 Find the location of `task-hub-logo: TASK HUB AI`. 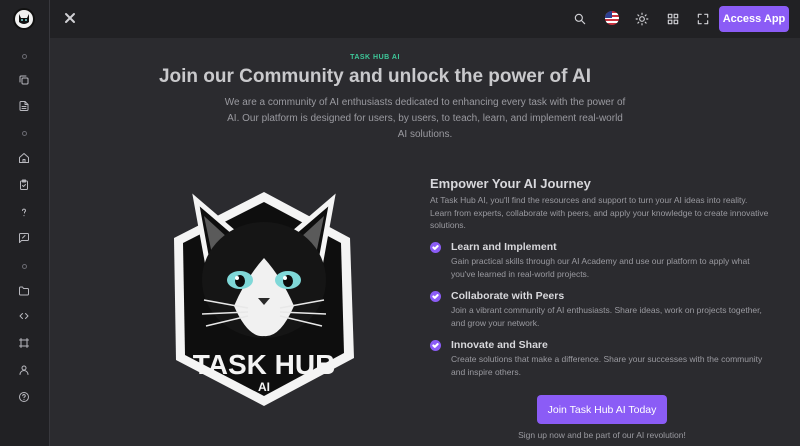

task-hub-logo: TASK HUB AI is located at coordinates (264, 299).